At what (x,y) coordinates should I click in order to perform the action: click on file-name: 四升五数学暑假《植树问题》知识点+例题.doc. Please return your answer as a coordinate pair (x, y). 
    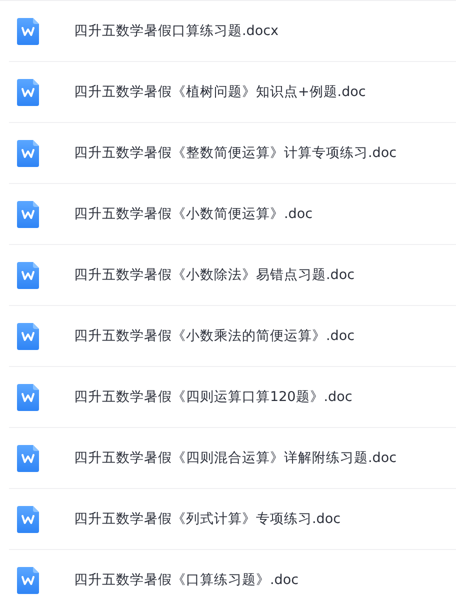
    Looking at the image, I should click on (220, 92).